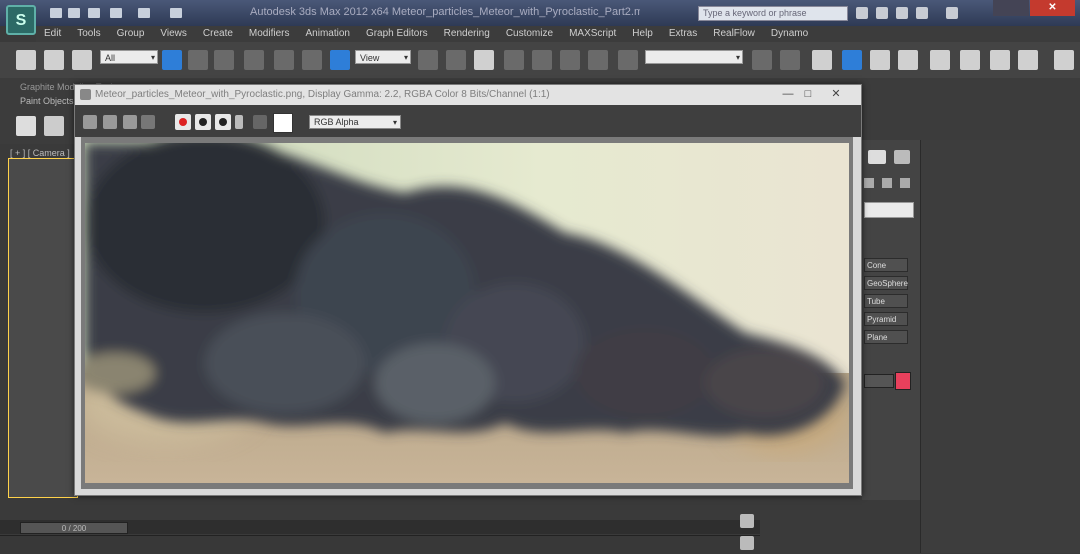 The height and width of the screenshot is (554, 1080). I want to click on bind-space-warp-icon, so click(82, 60).